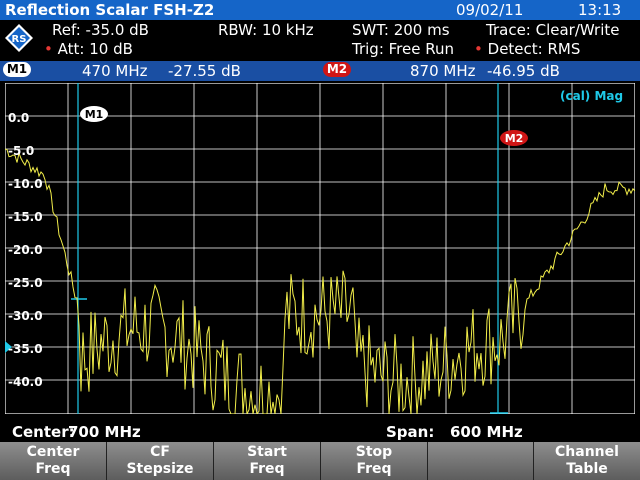  What do you see at coordinates (587, 469) in the screenshot?
I see `softkey-label: Table` at bounding box center [587, 469].